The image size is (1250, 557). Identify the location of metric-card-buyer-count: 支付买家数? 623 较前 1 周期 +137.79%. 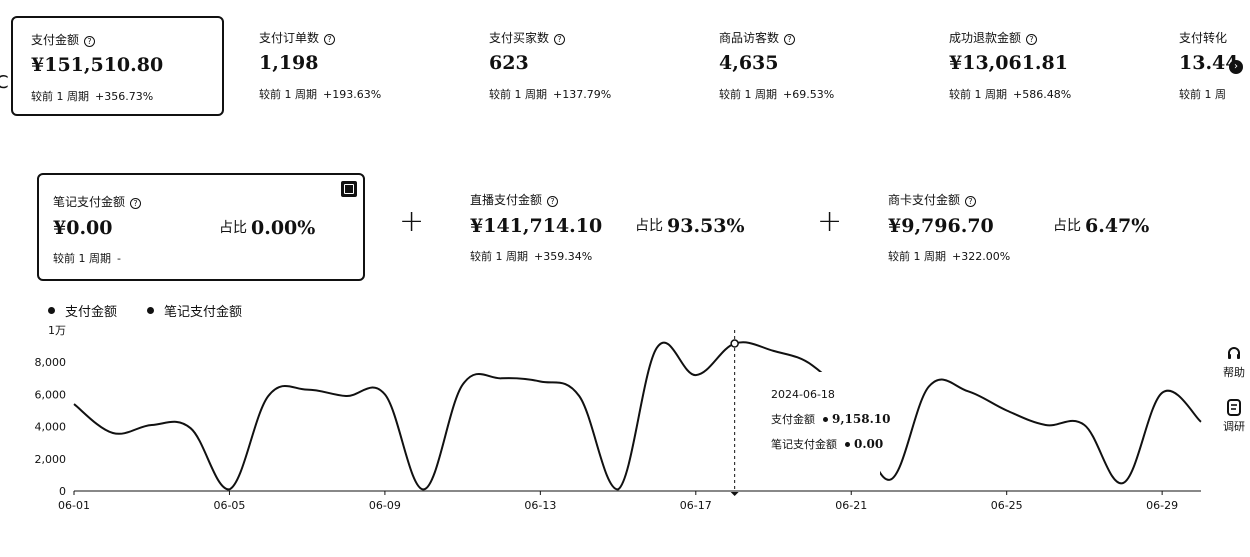
(571, 66).